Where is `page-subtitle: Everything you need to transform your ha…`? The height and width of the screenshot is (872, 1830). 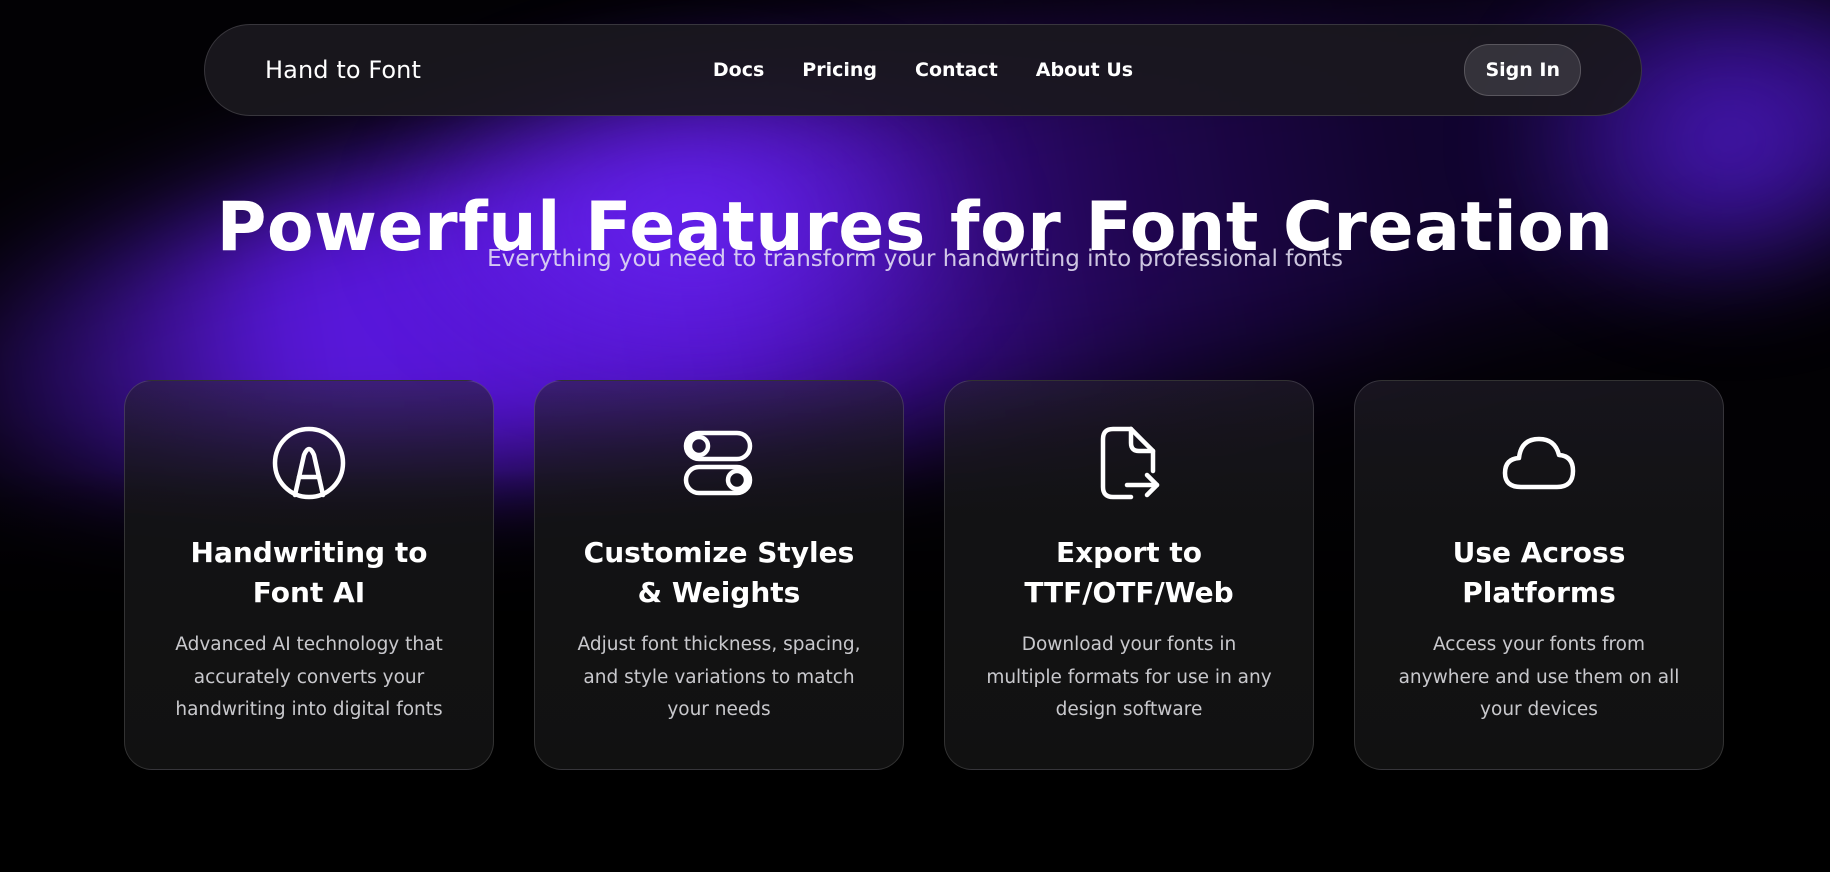
page-subtitle: Everything you need to transform your ha… is located at coordinates (915, 259).